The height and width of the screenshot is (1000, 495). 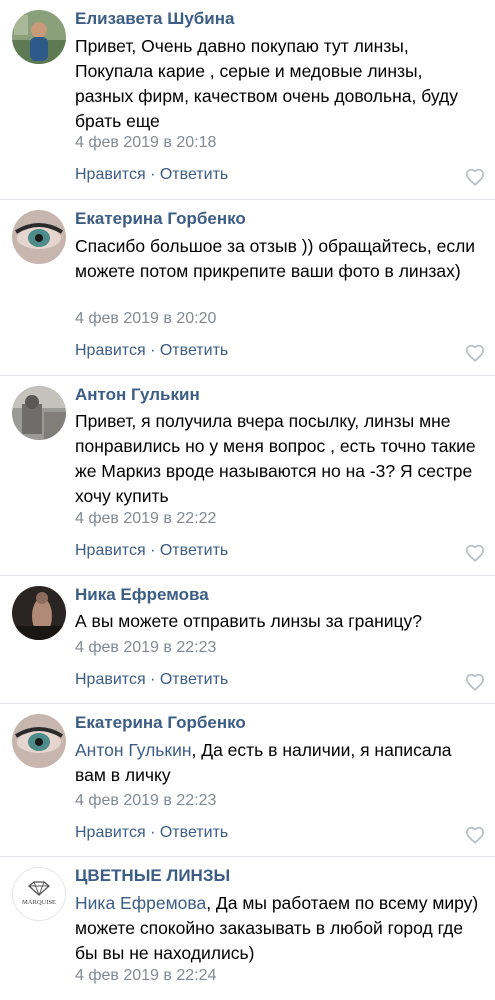 What do you see at coordinates (39, 894) in the screenshot?
I see `avatar: MARQUISE` at bounding box center [39, 894].